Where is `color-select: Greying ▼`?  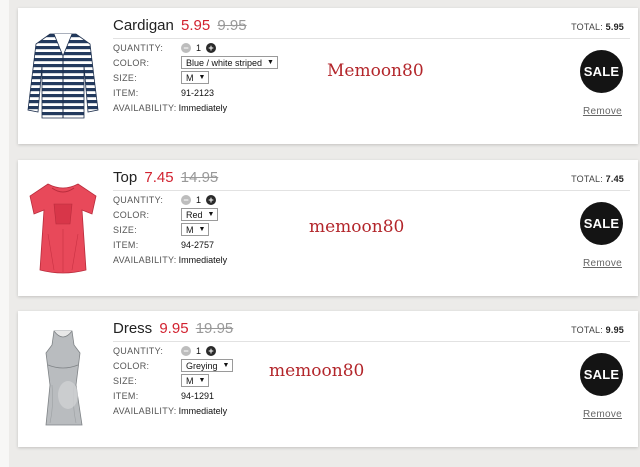 color-select: Greying ▼ is located at coordinates (207, 365).